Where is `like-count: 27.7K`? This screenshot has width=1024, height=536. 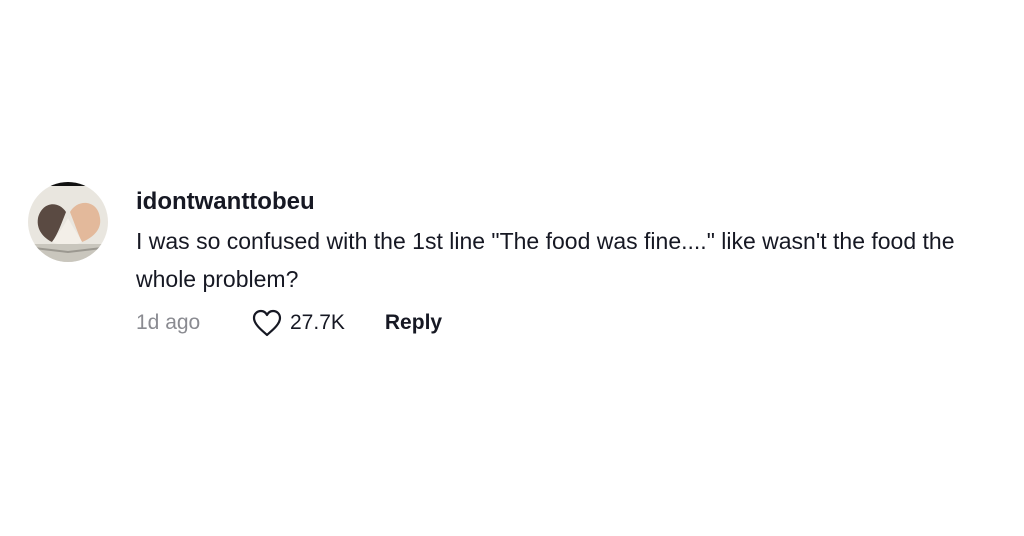
like-count: 27.7K is located at coordinates (317, 322).